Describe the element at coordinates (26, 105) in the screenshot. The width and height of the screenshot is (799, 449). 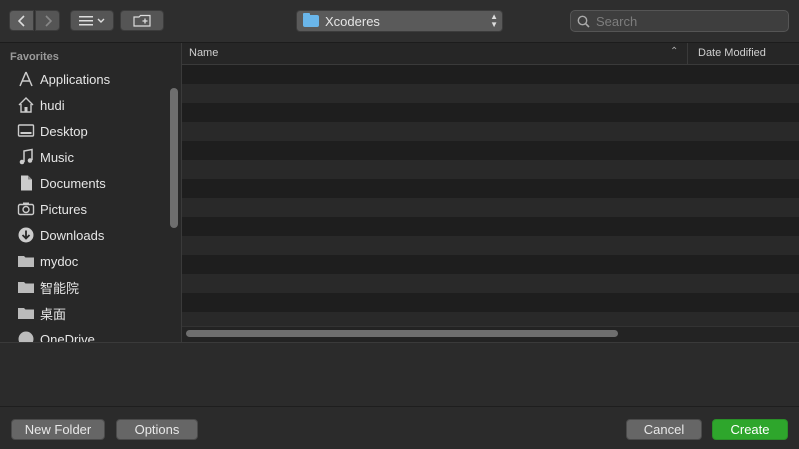
I see `home-icon` at that location.